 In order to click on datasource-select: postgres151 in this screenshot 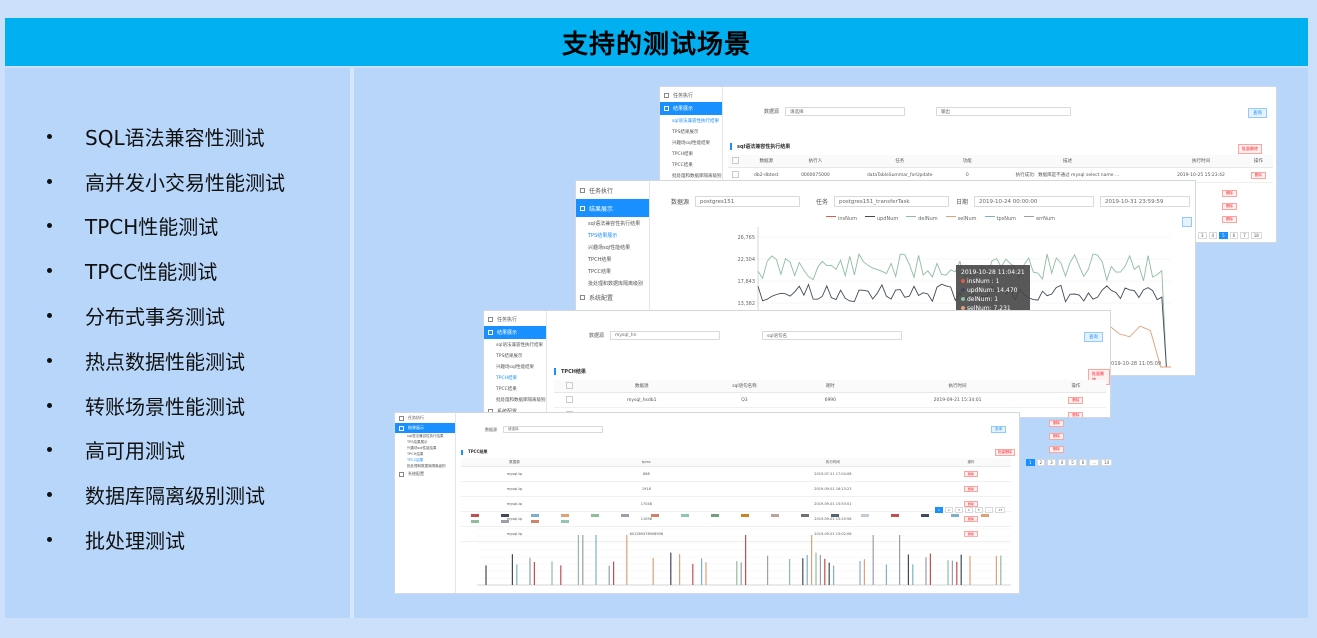, I will do `click(748, 201)`.